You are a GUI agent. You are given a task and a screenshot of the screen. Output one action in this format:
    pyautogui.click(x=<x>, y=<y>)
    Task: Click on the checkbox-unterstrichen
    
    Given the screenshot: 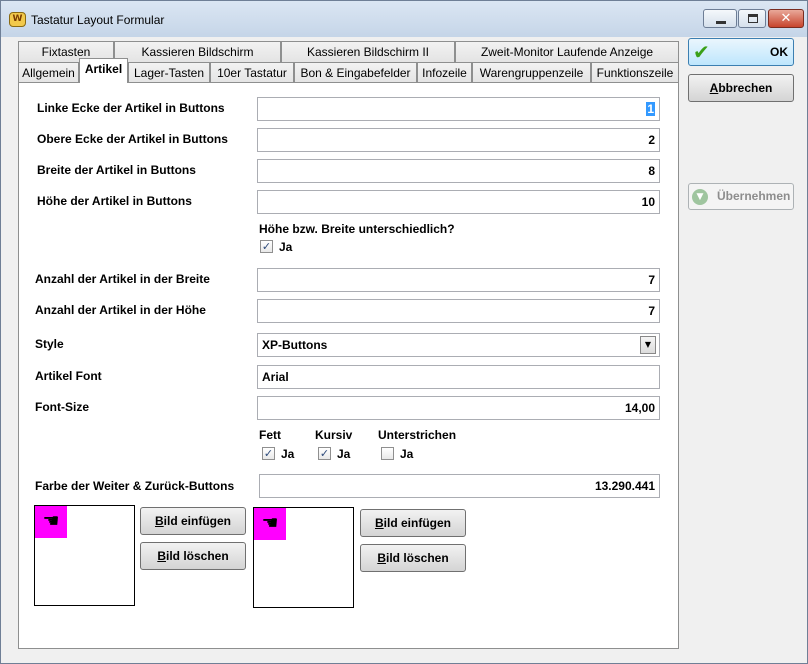 What is the action you would take?
    pyautogui.click(x=387, y=453)
    